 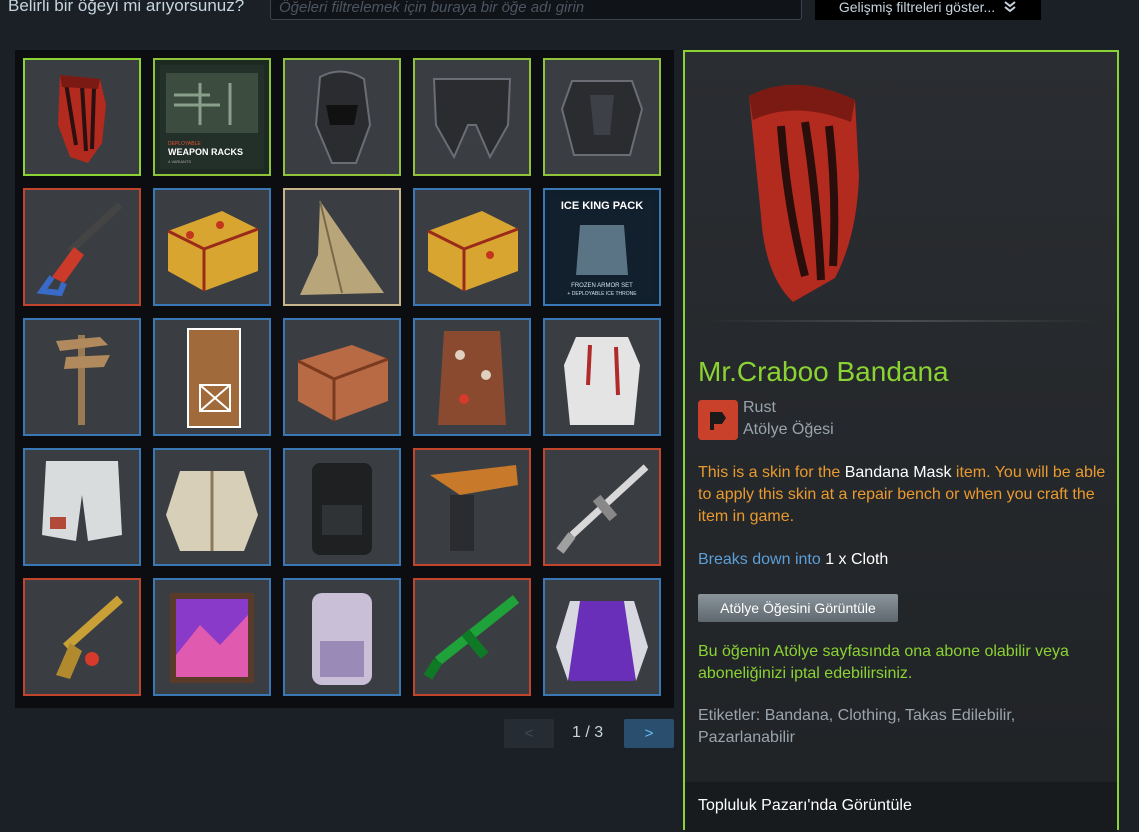 What do you see at coordinates (126, 7) in the screenshot?
I see `search-label: Belirli bir öğeyi mi arıyorsunuz?` at bounding box center [126, 7].